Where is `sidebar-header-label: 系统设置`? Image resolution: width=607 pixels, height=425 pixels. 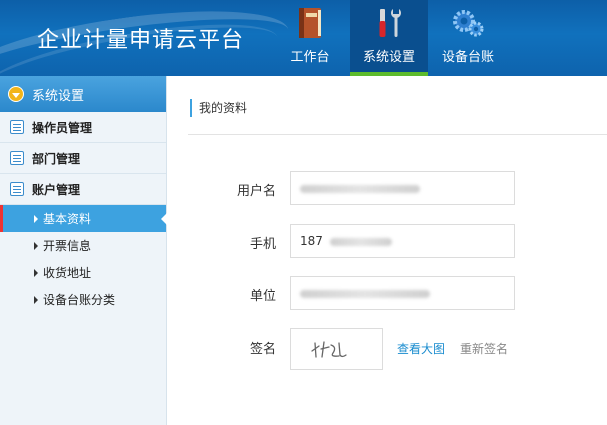
sidebar-header-label: 系统设置 is located at coordinates (58, 96).